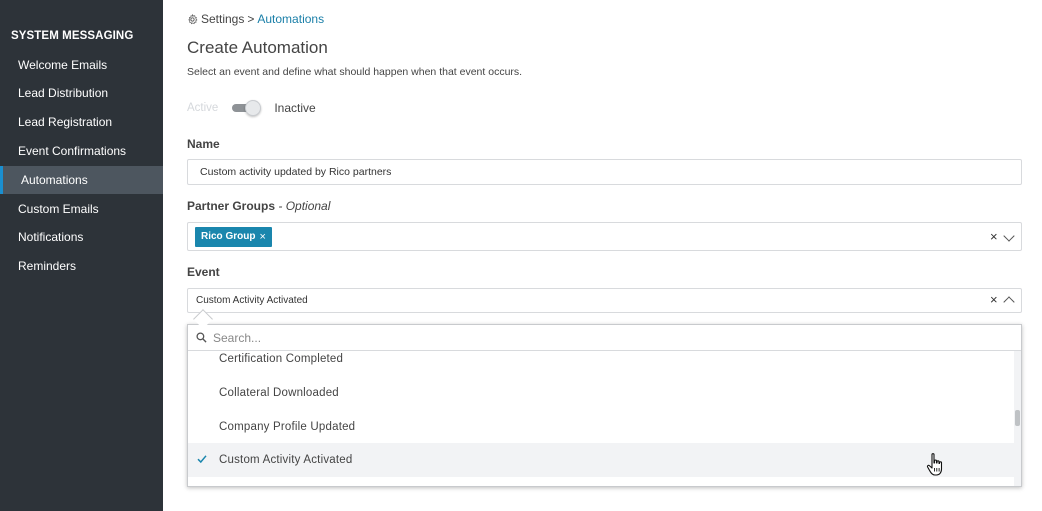 This screenshot has width=1042, height=511. I want to click on chip-label: Rico Group, so click(228, 236).